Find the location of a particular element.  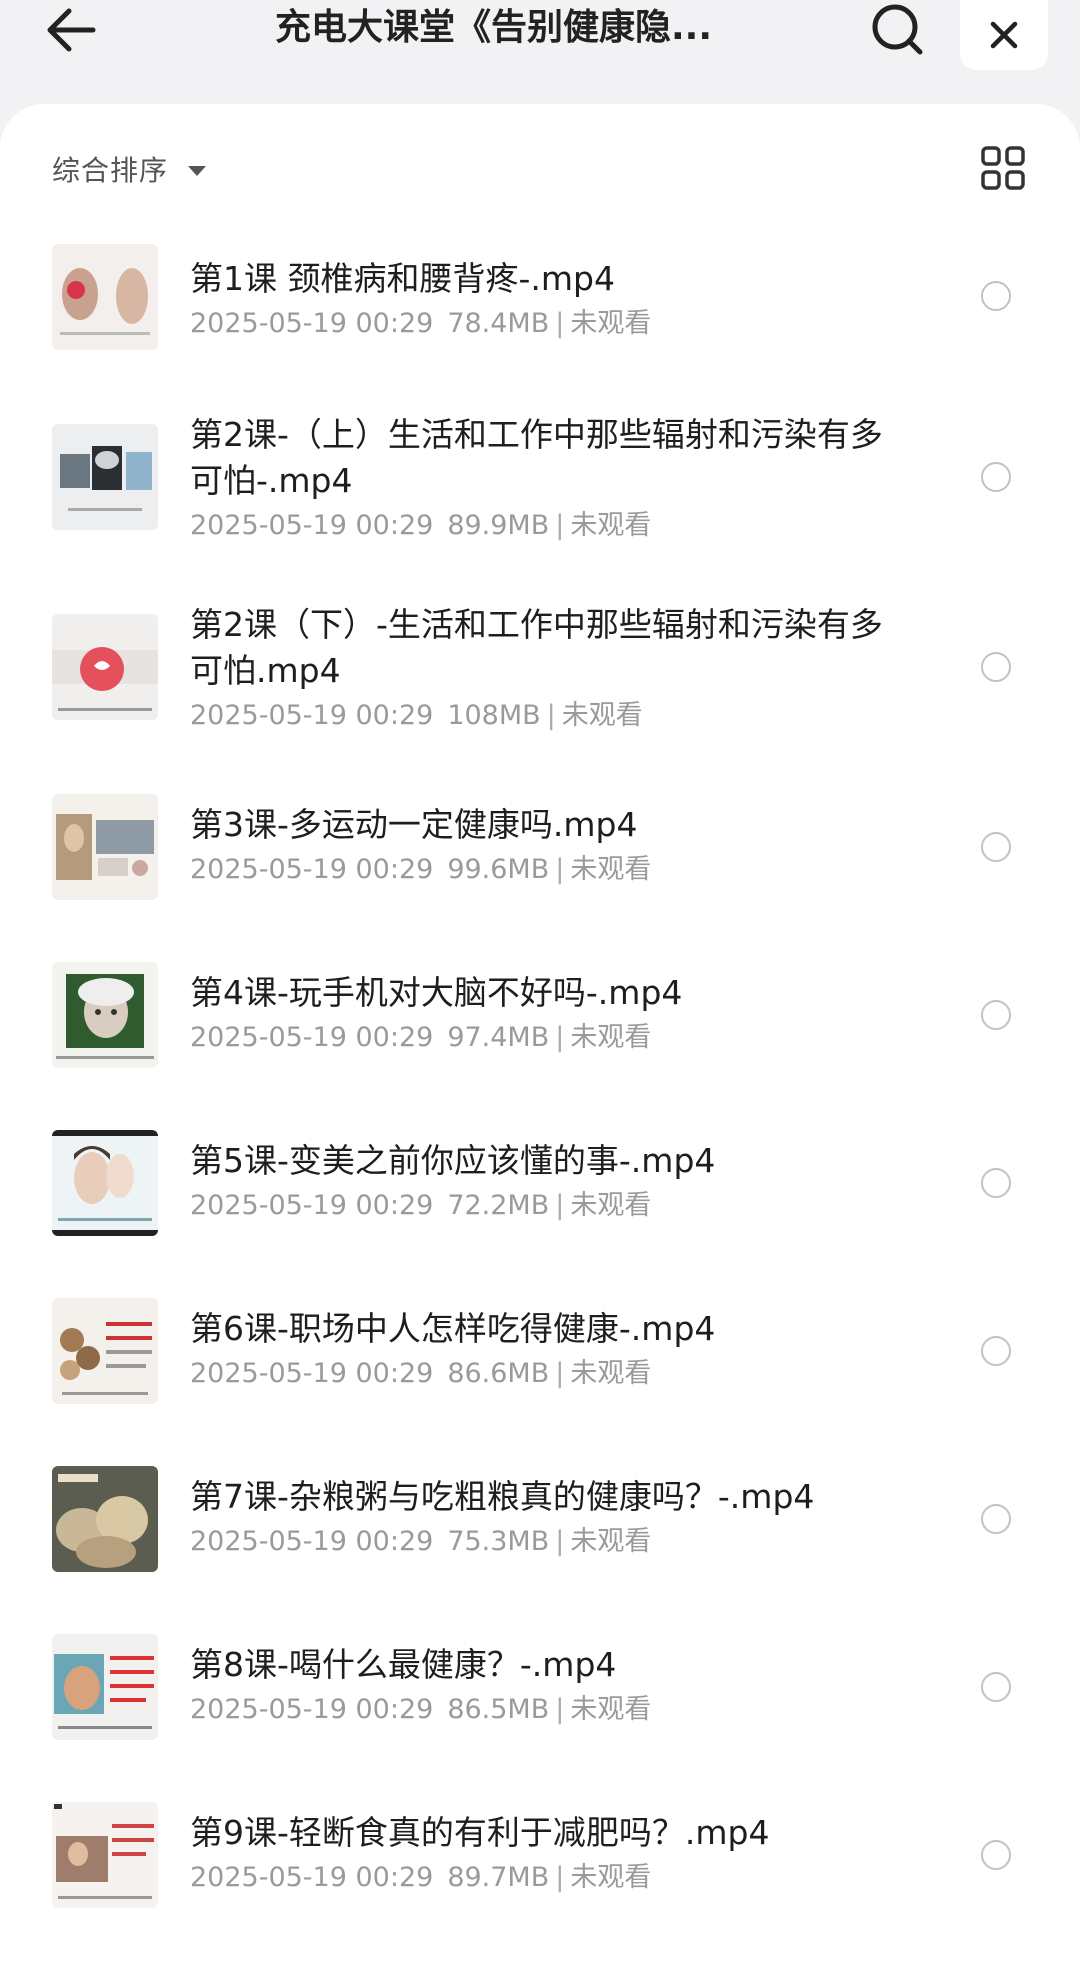

file-meta: 2025-05-19 00:29 86.6MB | 未观看 is located at coordinates (540, 1374).